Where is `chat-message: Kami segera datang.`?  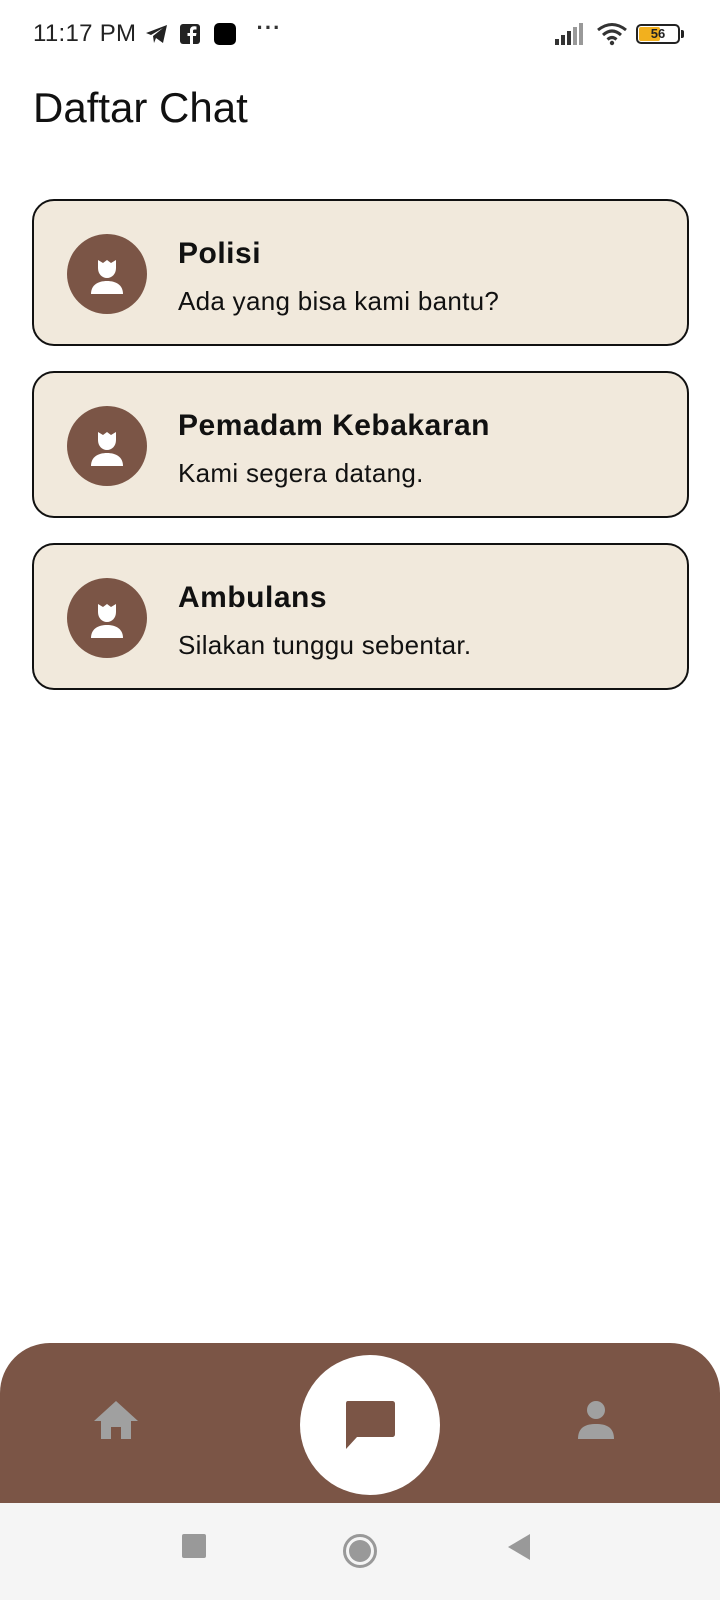
chat-message: Kami segera datang. is located at coordinates (301, 473).